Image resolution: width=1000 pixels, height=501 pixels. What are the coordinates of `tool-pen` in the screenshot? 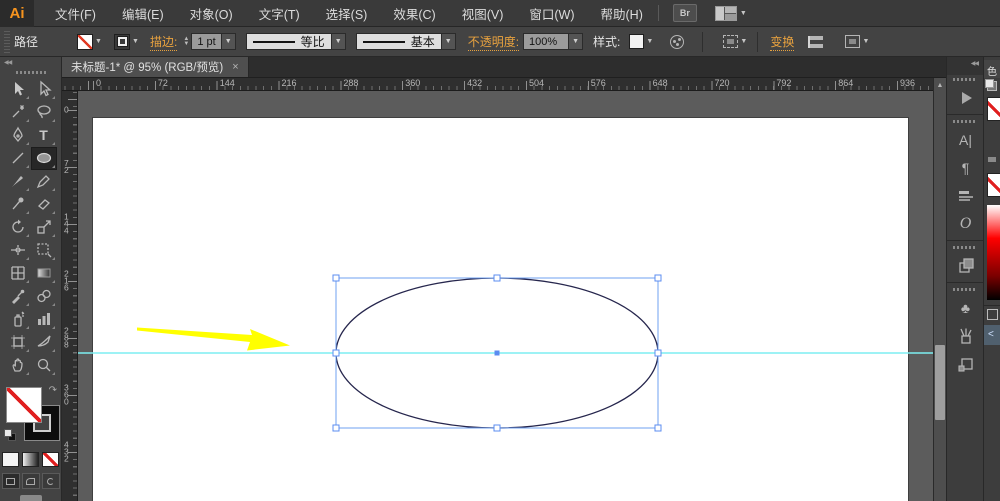 It's located at (18, 135).